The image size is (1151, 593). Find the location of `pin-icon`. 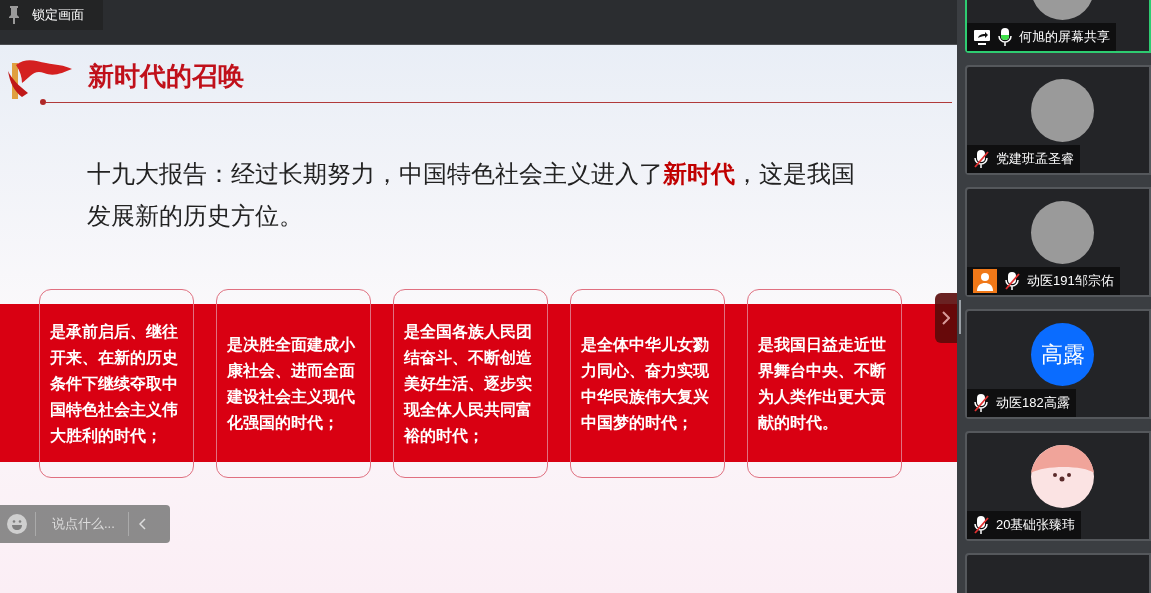

pin-icon is located at coordinates (14, 15).